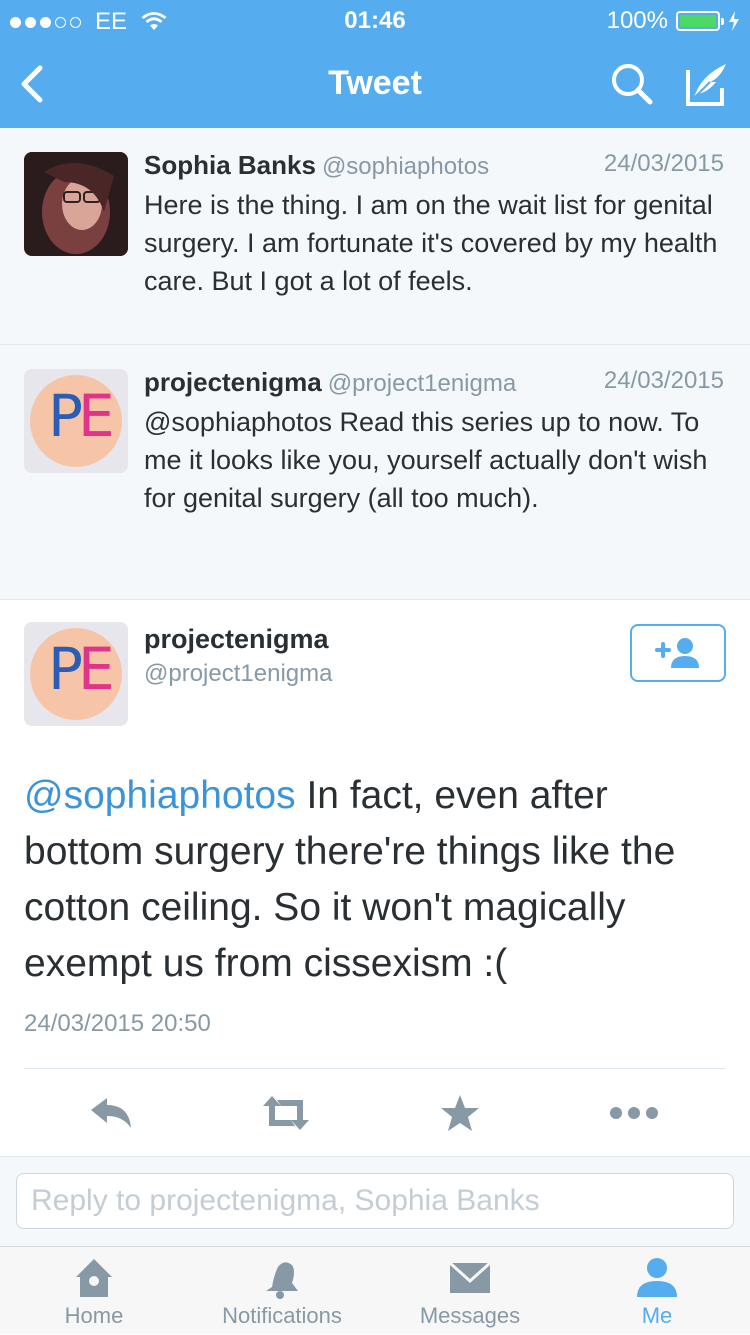  What do you see at coordinates (94, 1278) in the screenshot?
I see `home-icon` at bounding box center [94, 1278].